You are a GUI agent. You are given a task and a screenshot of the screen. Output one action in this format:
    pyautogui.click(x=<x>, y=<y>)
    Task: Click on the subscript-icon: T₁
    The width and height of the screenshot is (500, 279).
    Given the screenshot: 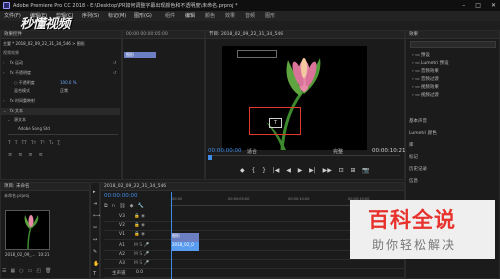 What is the action you would take?
    pyautogui.click(x=51, y=145)
    